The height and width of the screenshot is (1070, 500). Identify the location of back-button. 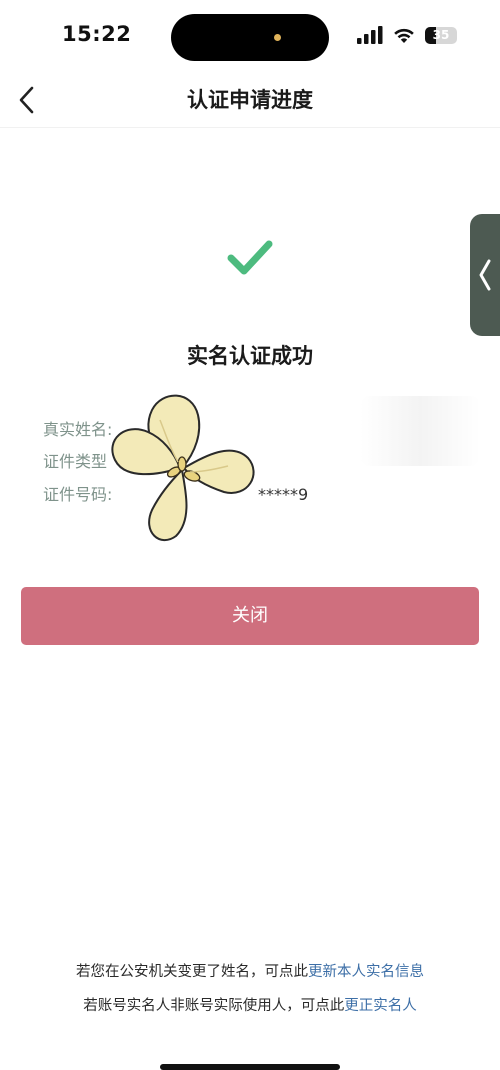
(27, 100).